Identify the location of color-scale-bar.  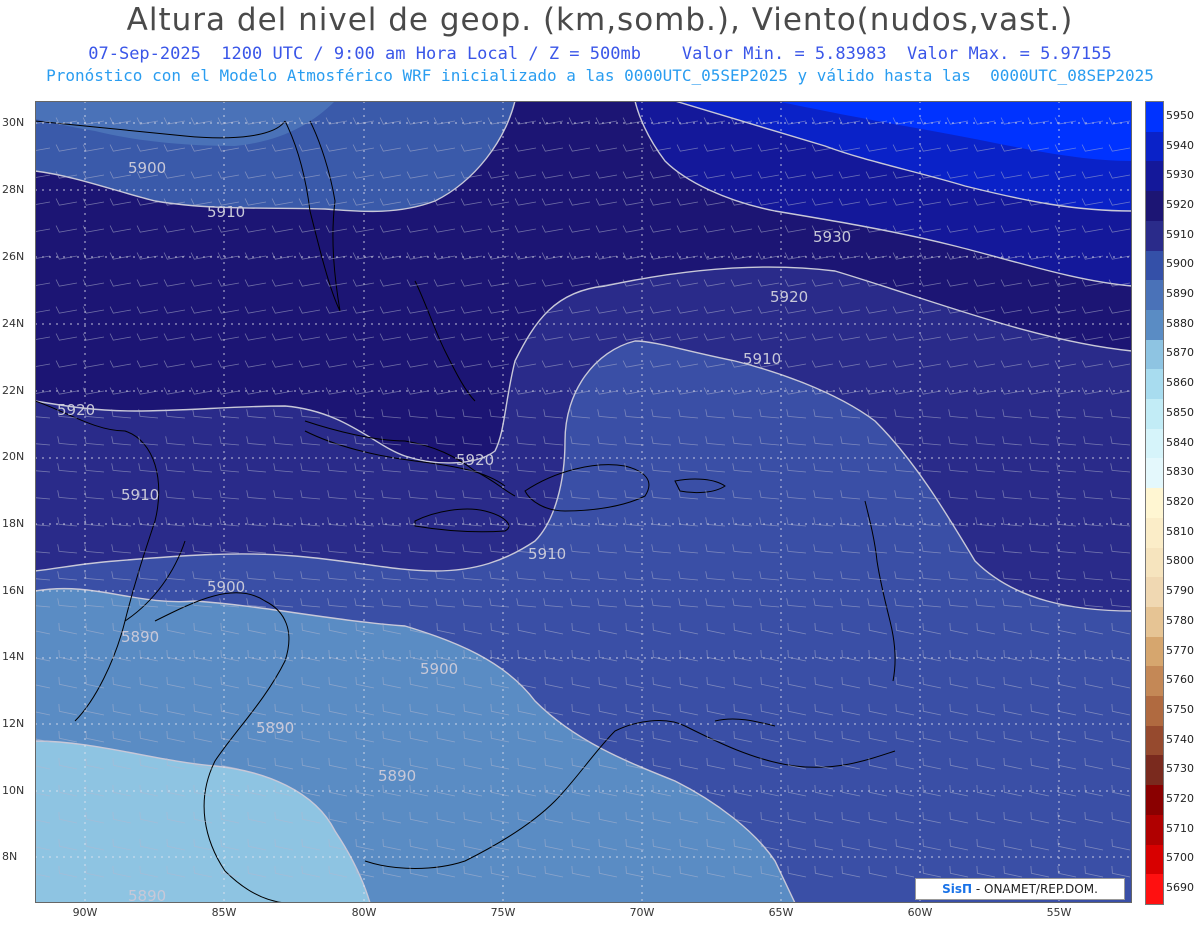
(1154, 503).